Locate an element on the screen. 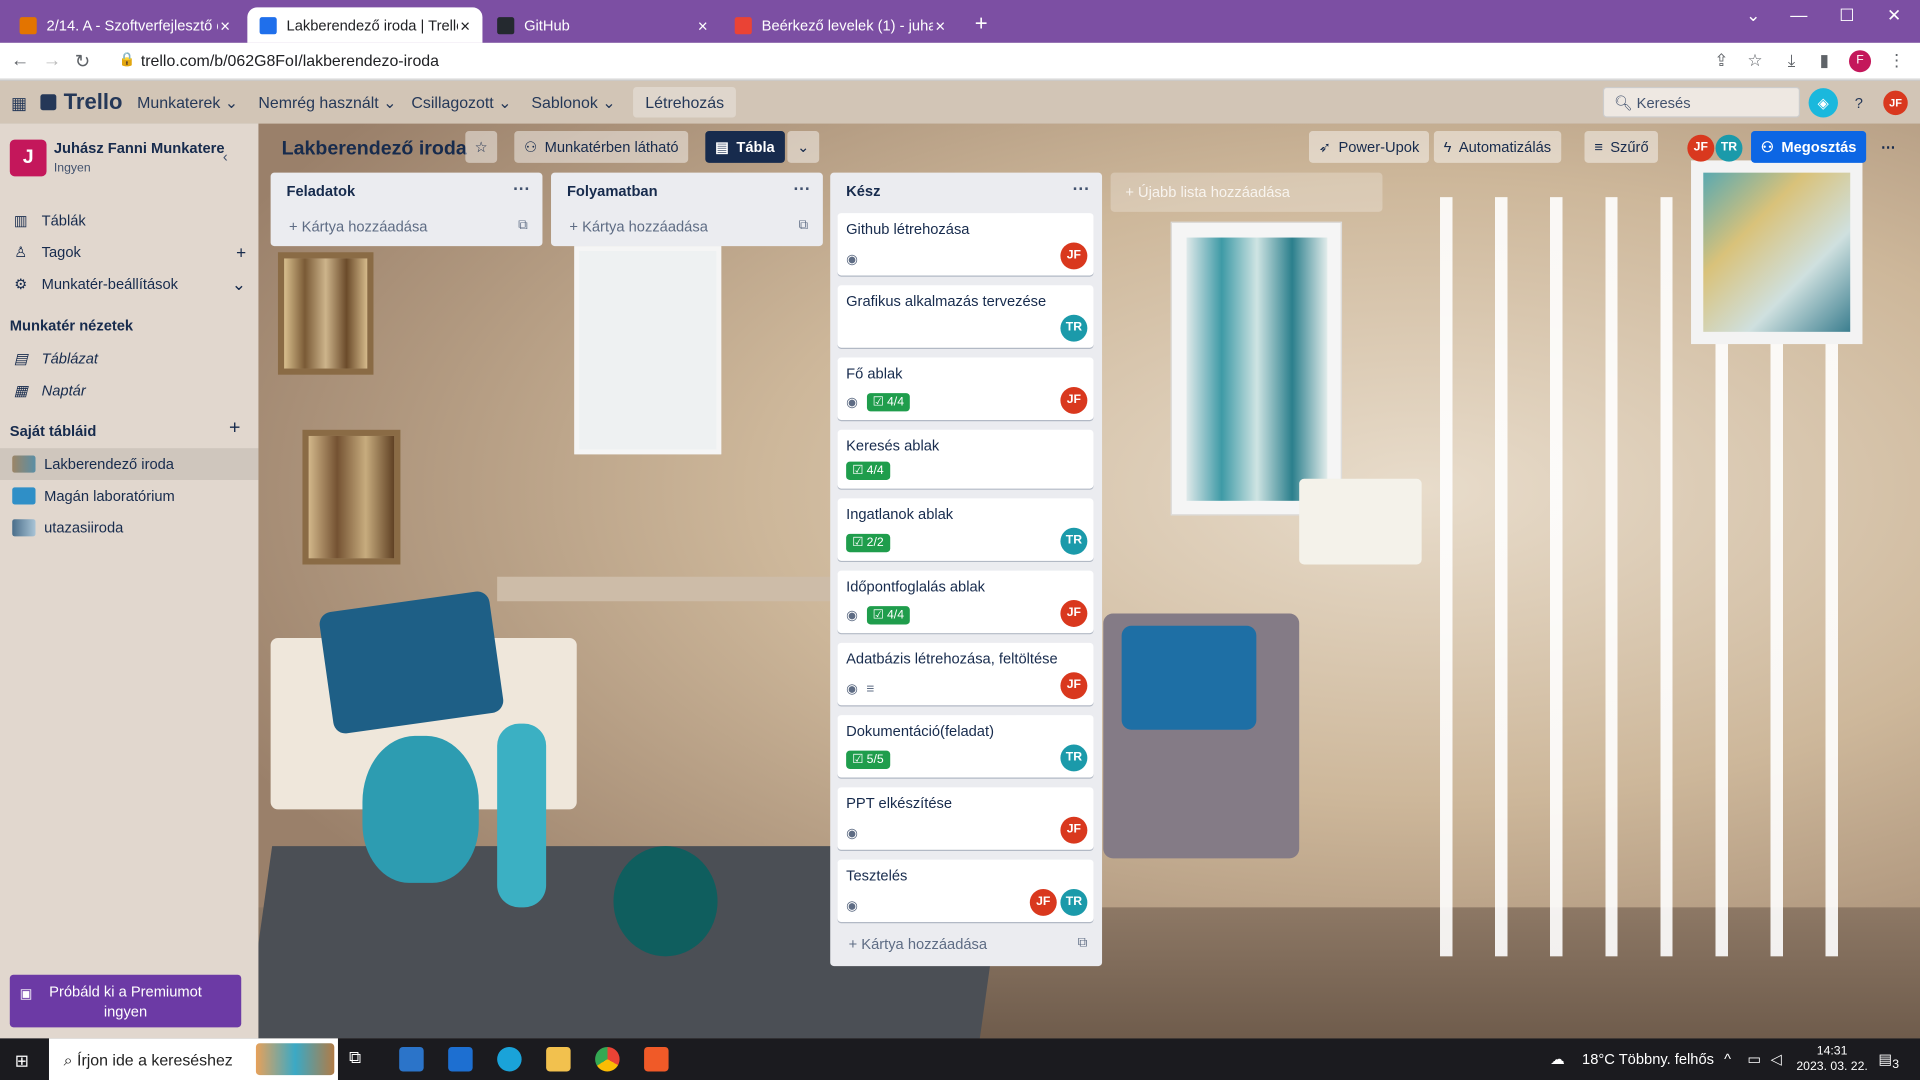  menu-templates: Sablonok ⌄ is located at coordinates (573, 103).